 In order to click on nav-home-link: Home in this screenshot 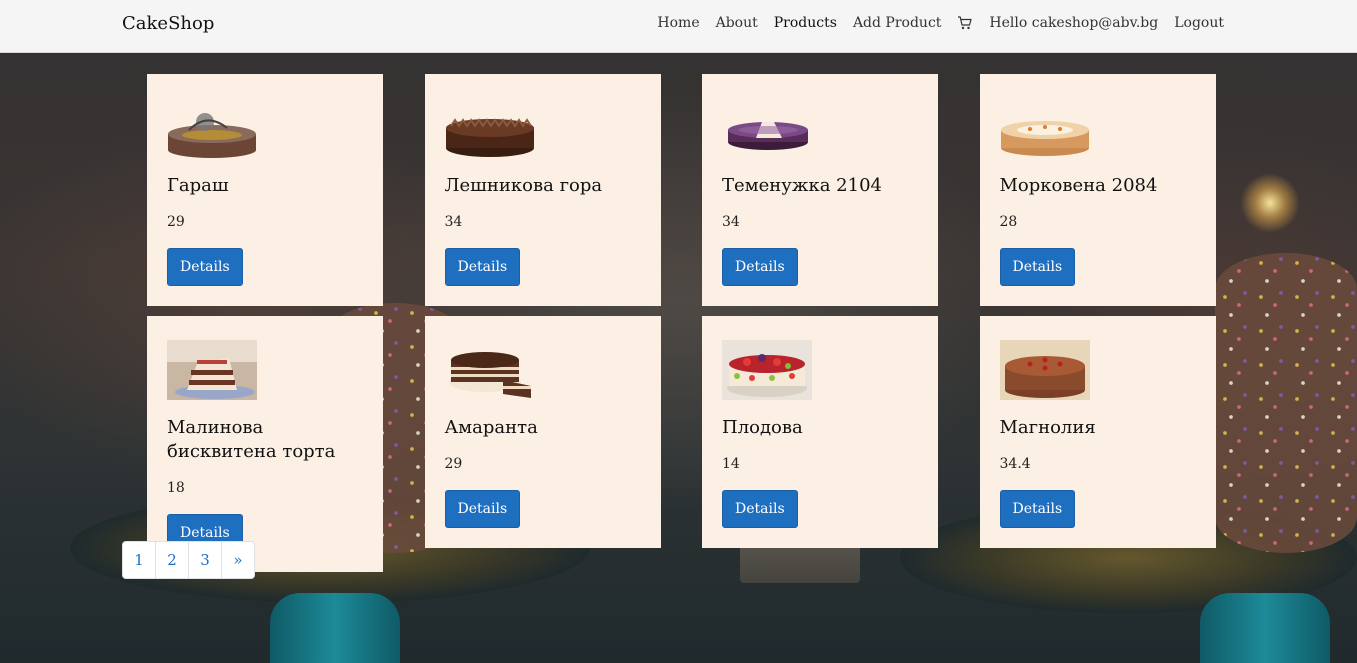, I will do `click(678, 23)`.